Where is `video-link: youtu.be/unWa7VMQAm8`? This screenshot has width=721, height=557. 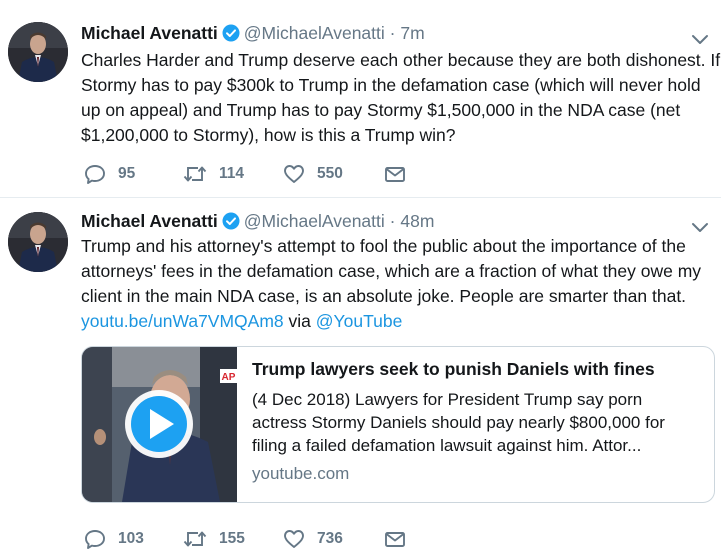 video-link: youtu.be/unWa7VMQAm8 is located at coordinates (182, 321).